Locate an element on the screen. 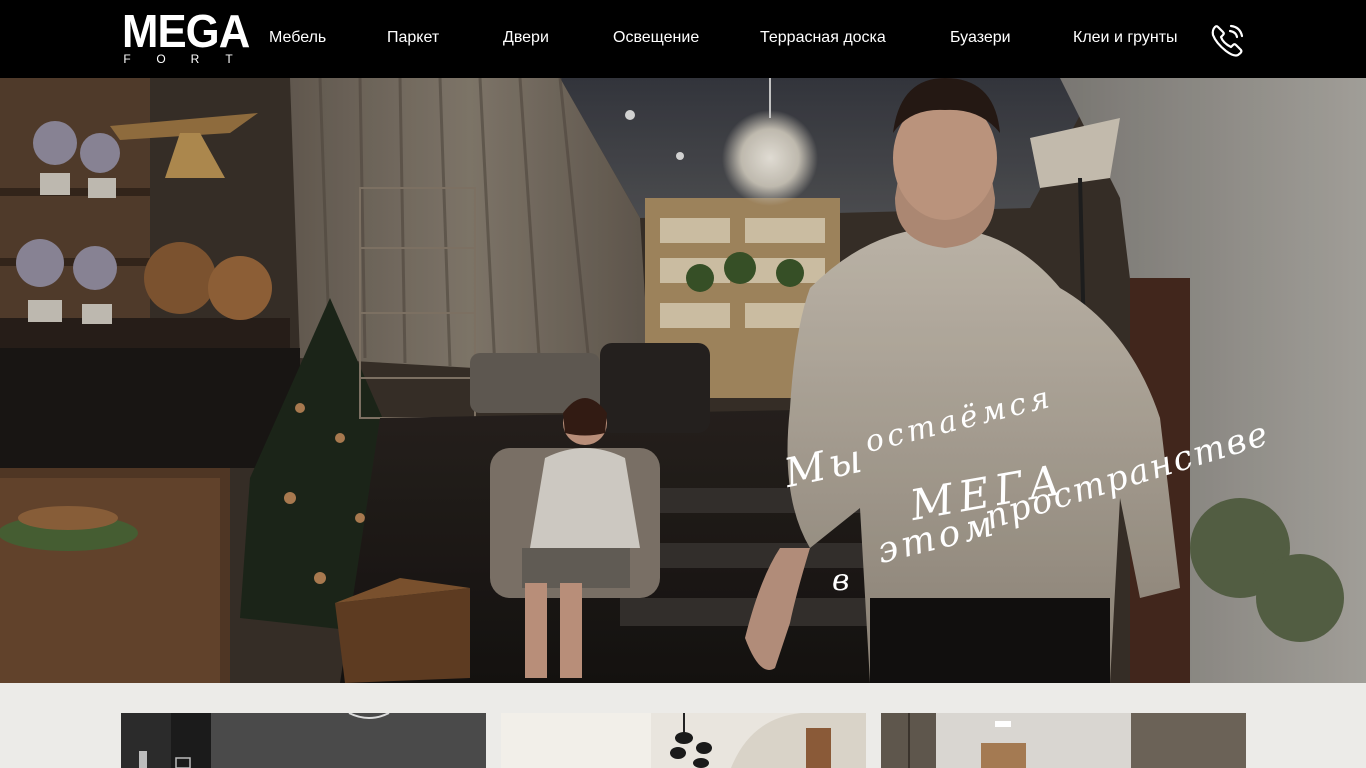 The width and height of the screenshot is (1366, 768). nav-item-terrace-board: Террасная доска is located at coordinates (823, 38).